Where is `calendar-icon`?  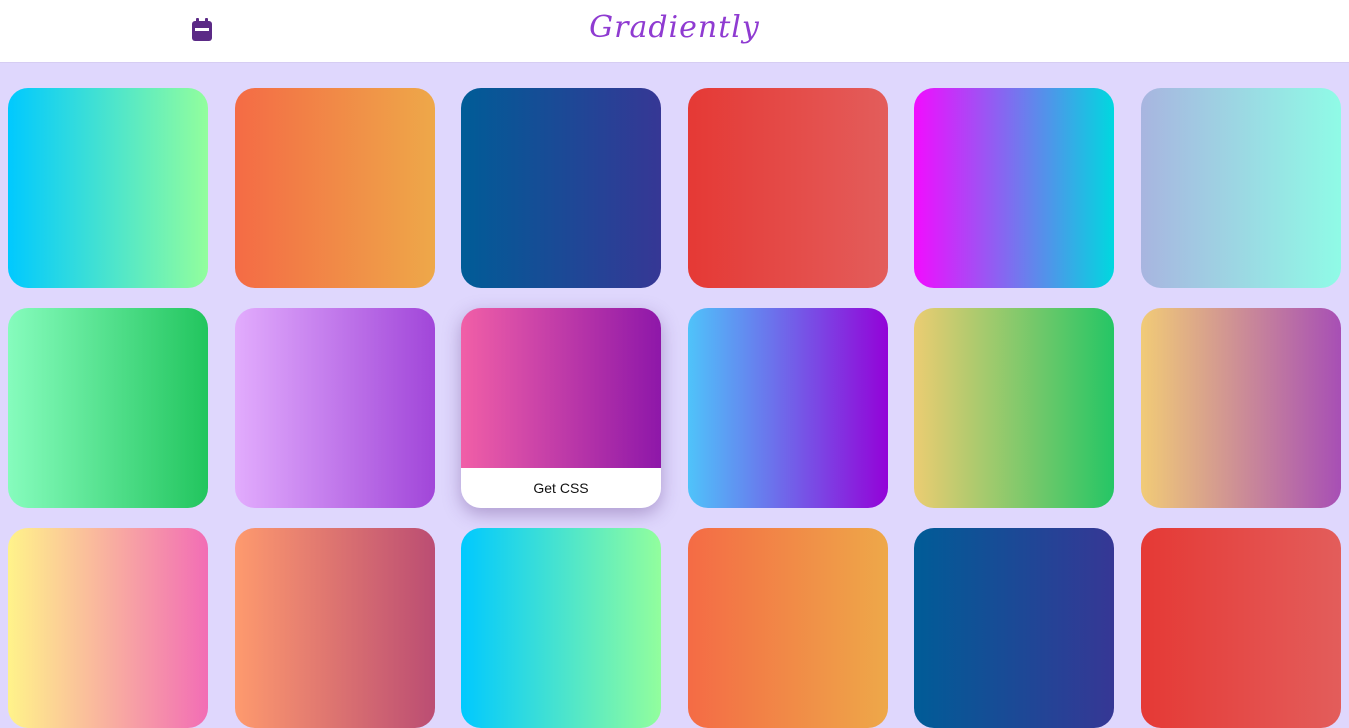 calendar-icon is located at coordinates (202, 30).